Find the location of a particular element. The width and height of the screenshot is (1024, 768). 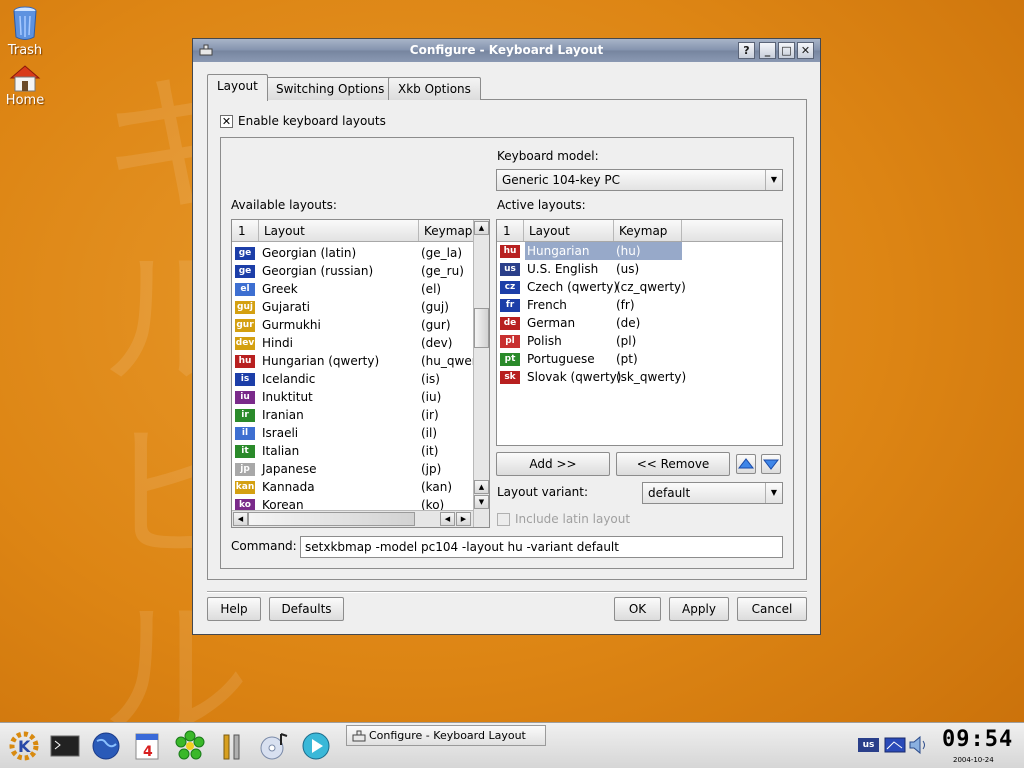

calendar-icon: 4 is located at coordinates (147, 746).